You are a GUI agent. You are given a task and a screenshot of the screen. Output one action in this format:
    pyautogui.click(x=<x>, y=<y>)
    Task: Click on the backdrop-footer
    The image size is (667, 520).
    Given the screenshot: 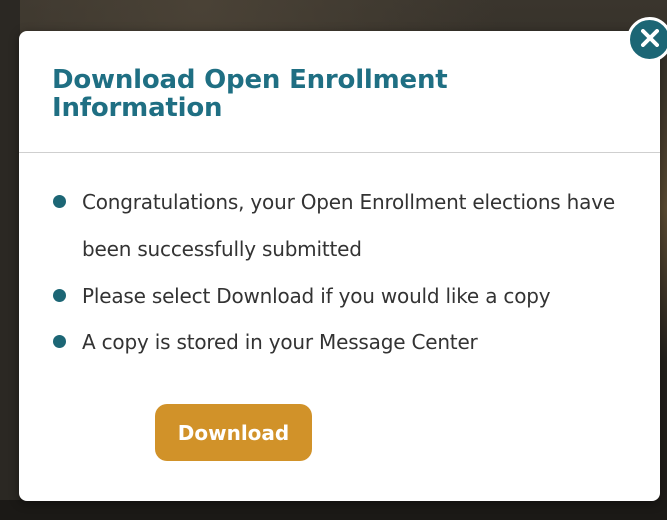 What is the action you would take?
    pyautogui.click(x=333, y=510)
    